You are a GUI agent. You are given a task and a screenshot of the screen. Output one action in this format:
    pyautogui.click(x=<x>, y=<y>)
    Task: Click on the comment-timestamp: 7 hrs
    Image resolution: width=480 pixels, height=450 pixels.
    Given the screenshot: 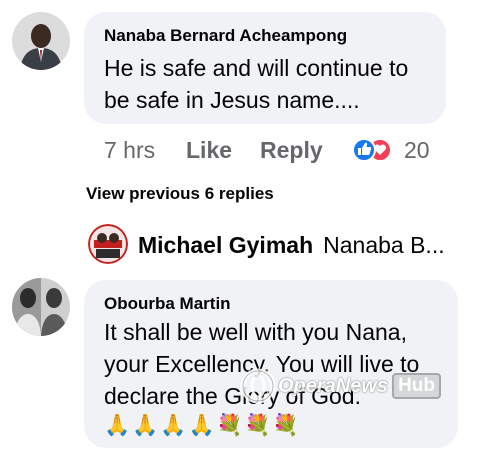 What is the action you would take?
    pyautogui.click(x=145, y=150)
    